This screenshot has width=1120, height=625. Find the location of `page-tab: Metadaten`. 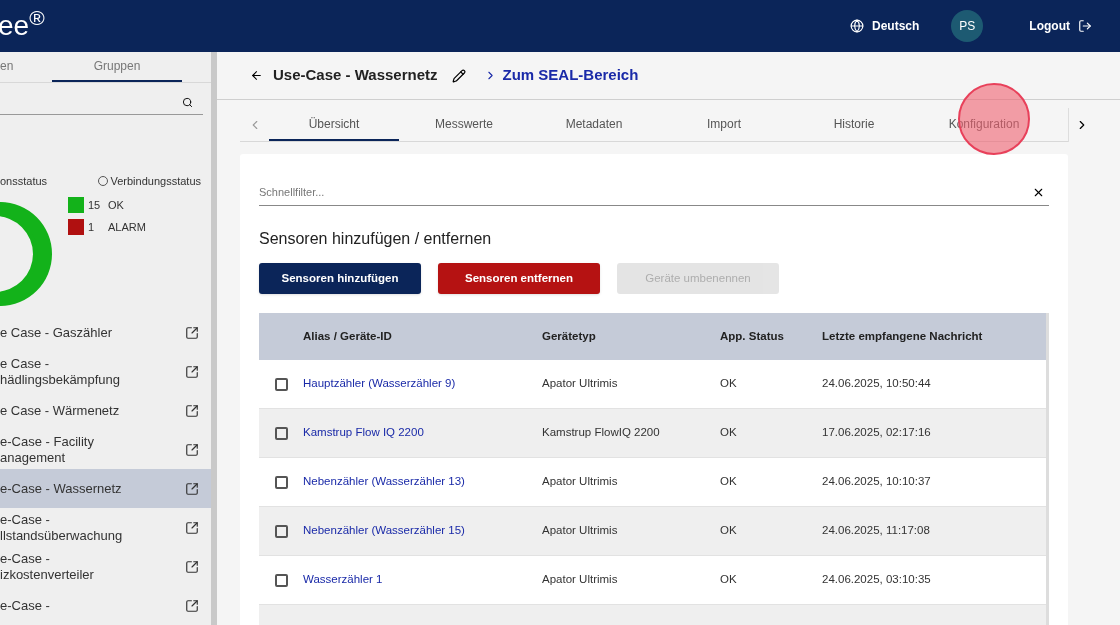

page-tab: Metadaten is located at coordinates (594, 124).